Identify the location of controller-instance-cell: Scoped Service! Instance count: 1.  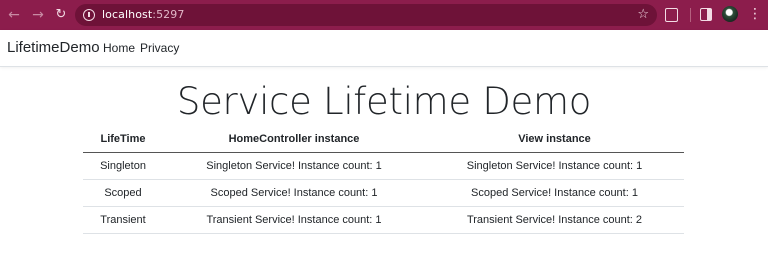
(294, 193).